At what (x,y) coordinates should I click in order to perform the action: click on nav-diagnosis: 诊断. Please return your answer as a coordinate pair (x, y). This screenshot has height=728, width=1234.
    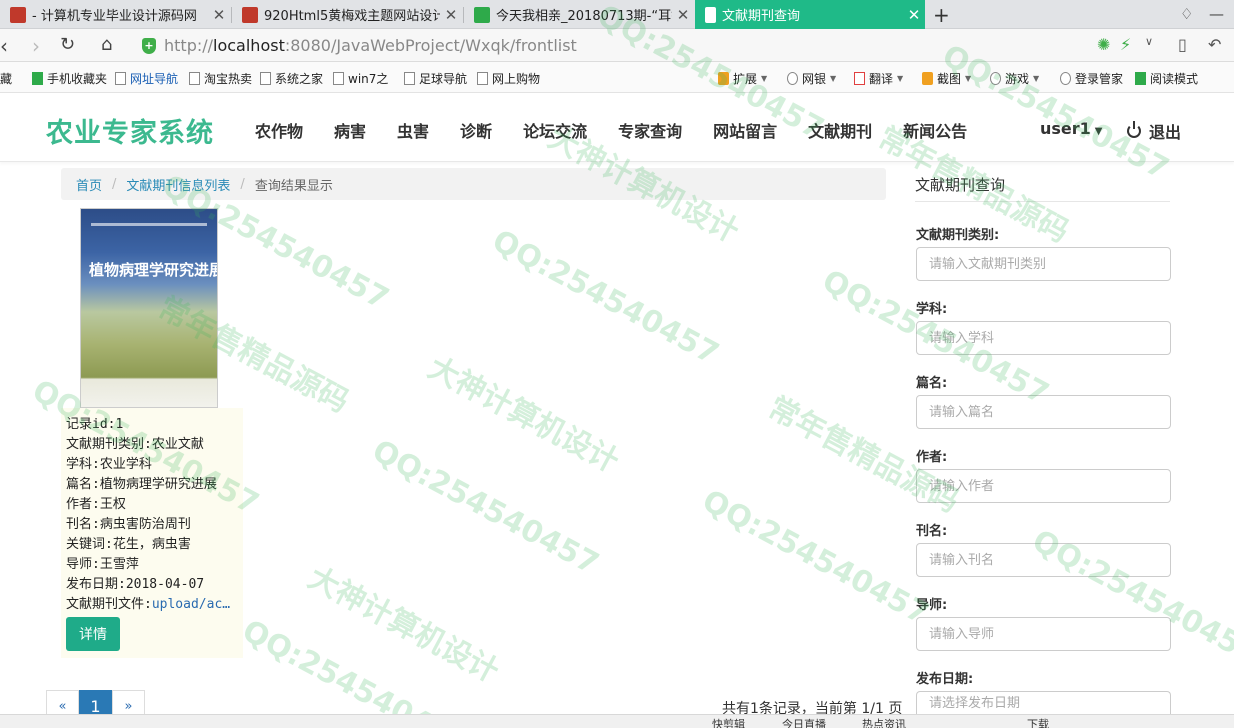
    Looking at the image, I should click on (476, 130).